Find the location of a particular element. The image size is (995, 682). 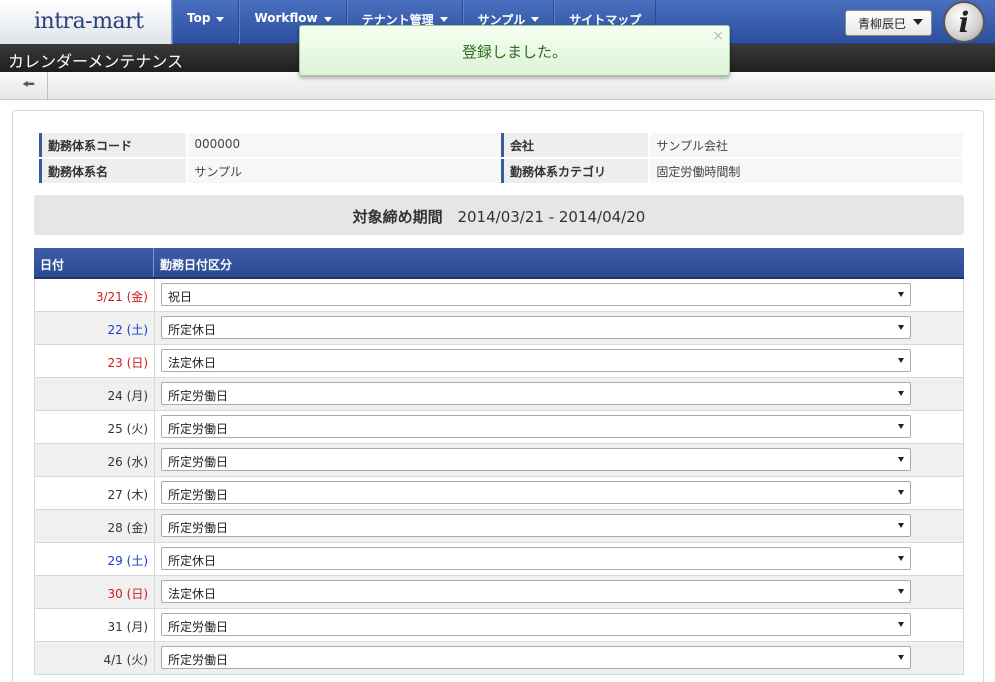

table-row: 30 (日) 法定休日 is located at coordinates (499, 592).